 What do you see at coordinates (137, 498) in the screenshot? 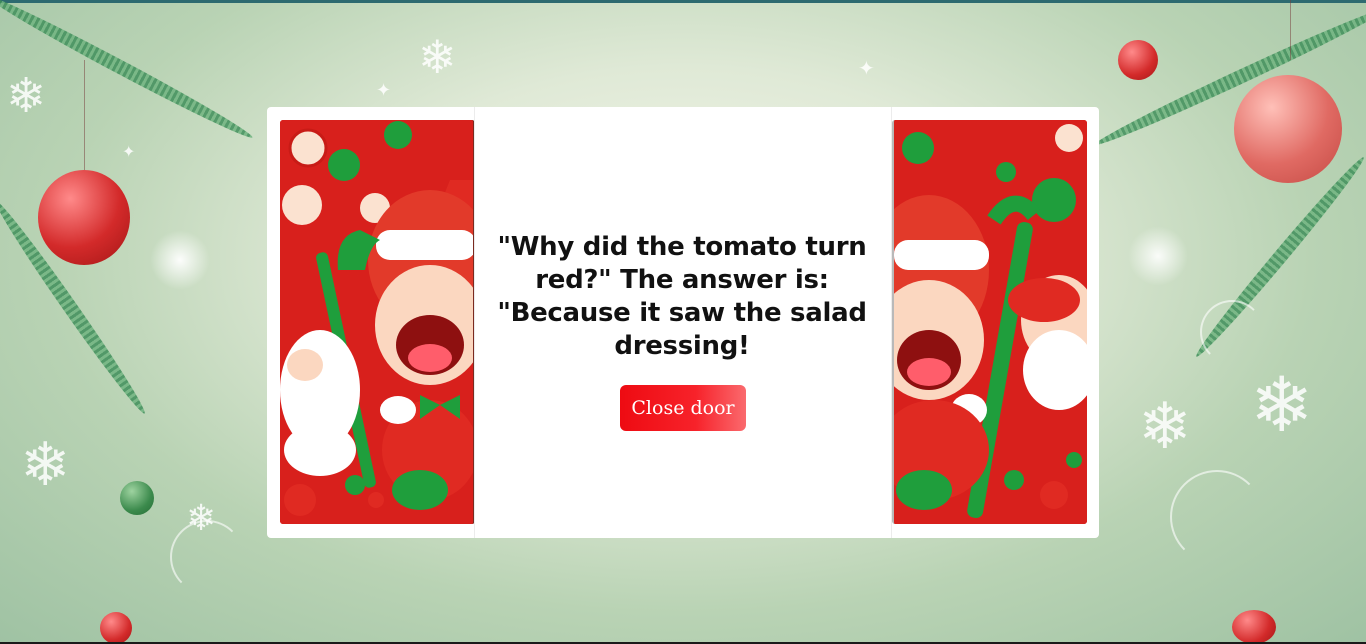
I see `green-ornament` at bounding box center [137, 498].